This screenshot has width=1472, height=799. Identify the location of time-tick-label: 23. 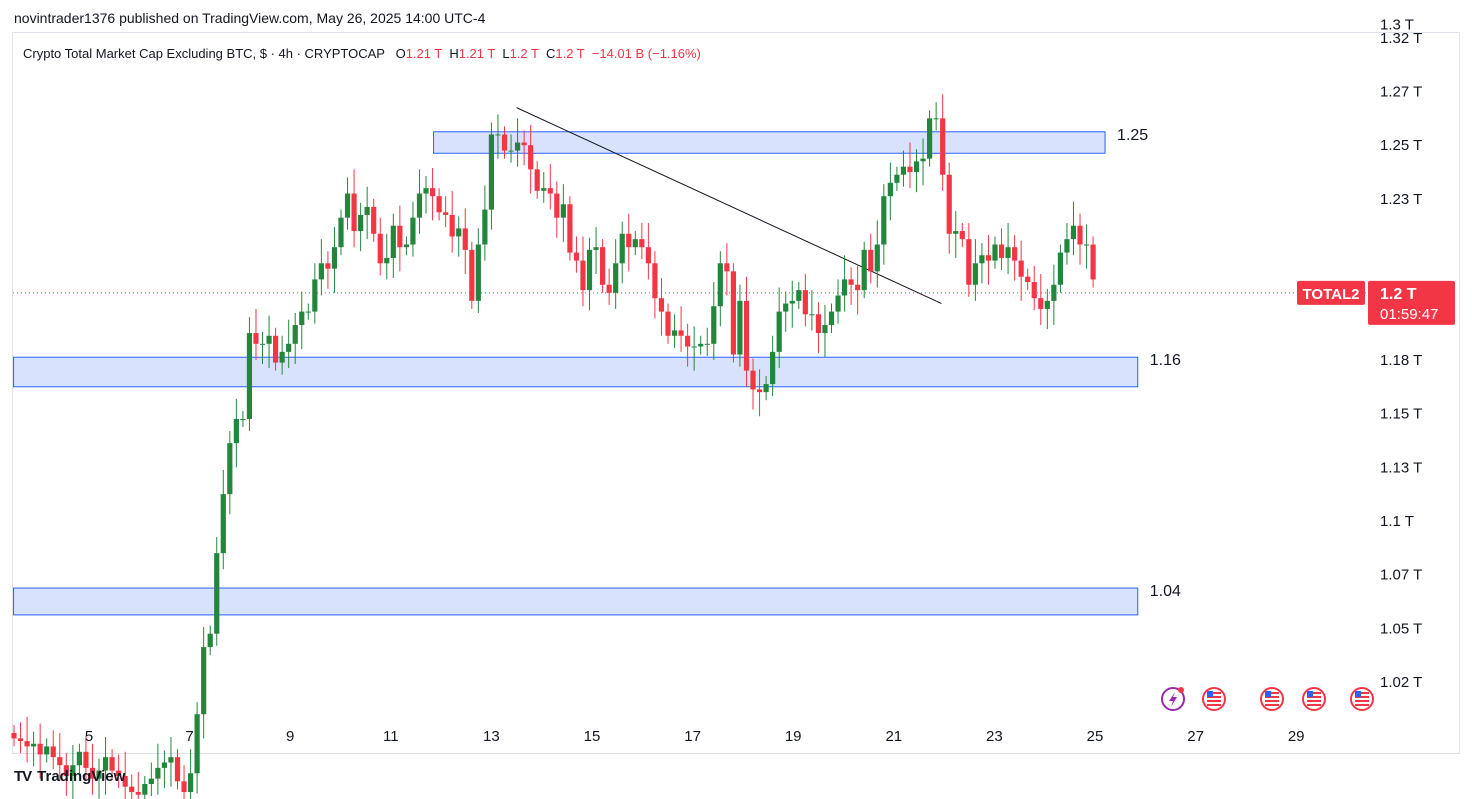
(994, 736).